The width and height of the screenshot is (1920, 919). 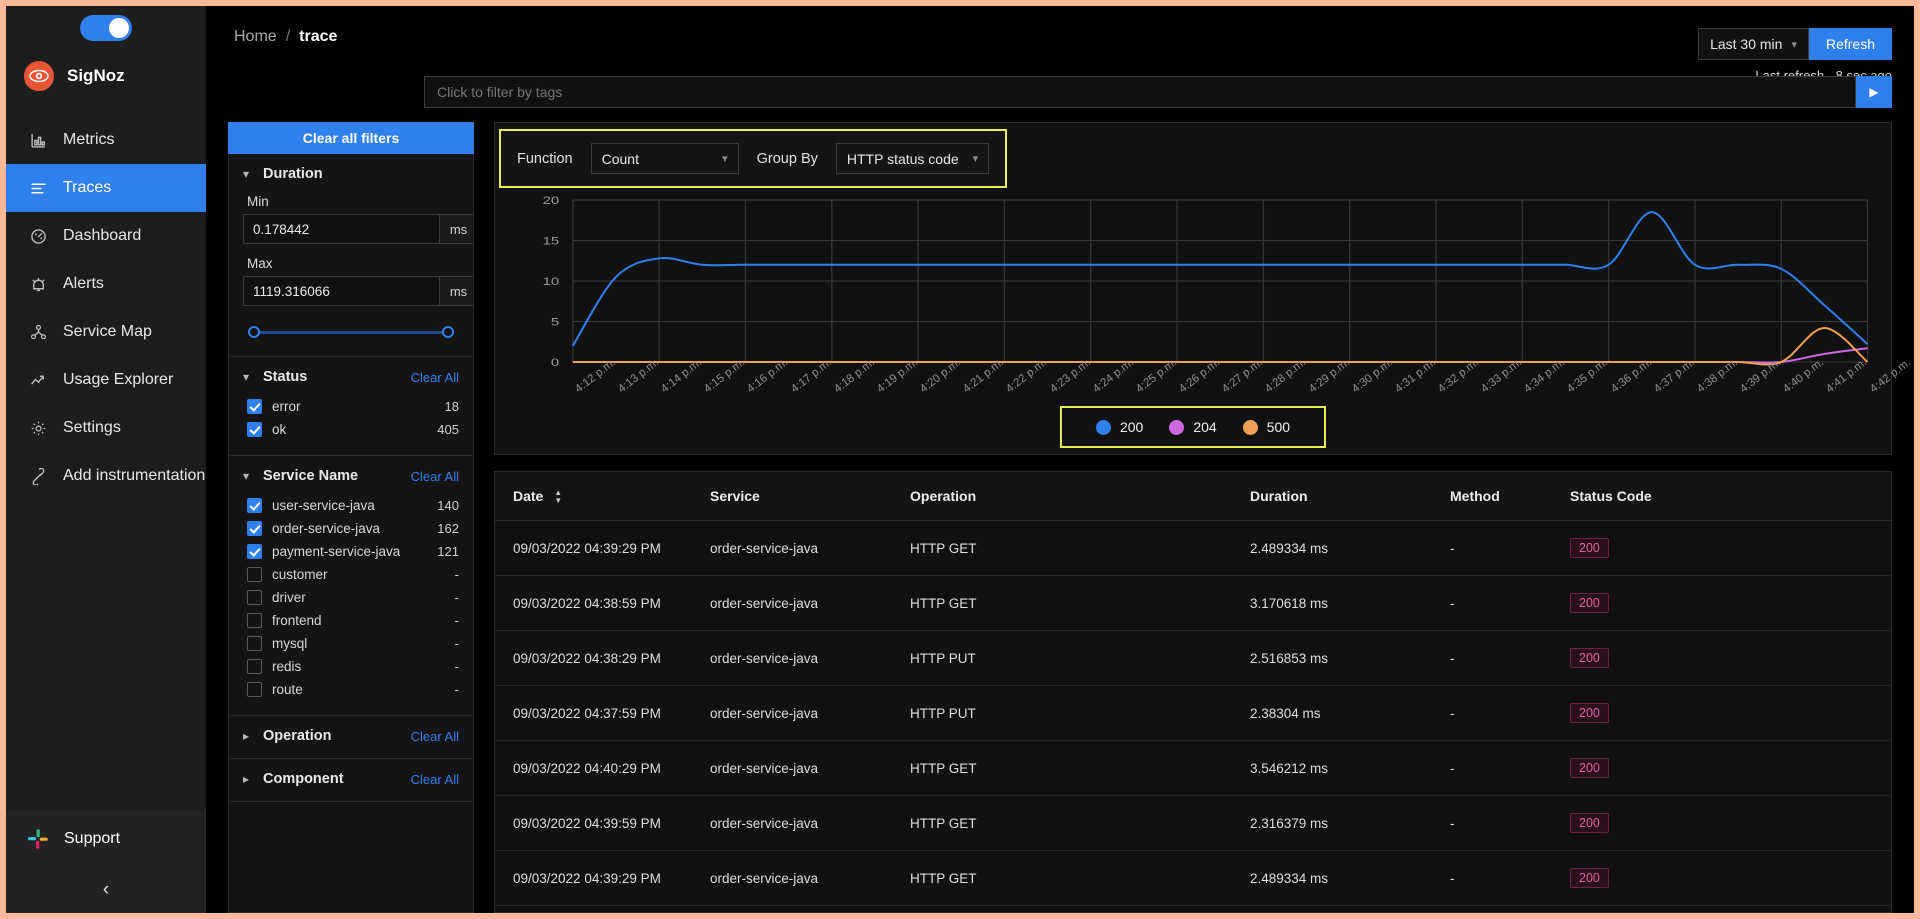 I want to click on legend-item: 200, so click(x=1119, y=427).